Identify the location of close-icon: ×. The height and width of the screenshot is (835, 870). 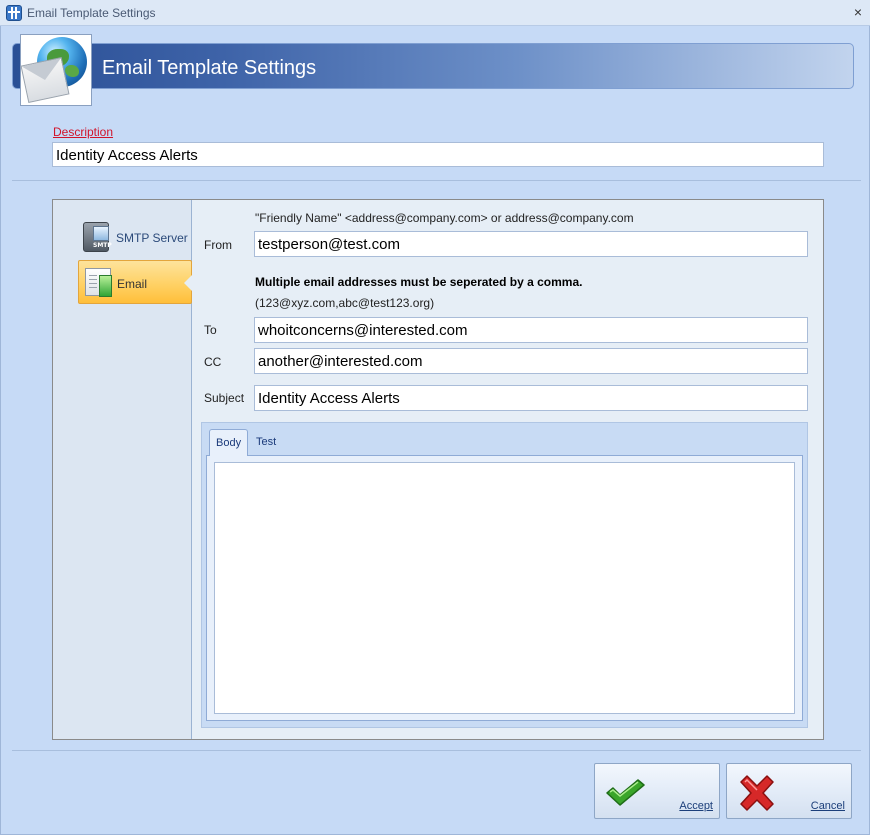
(858, 12).